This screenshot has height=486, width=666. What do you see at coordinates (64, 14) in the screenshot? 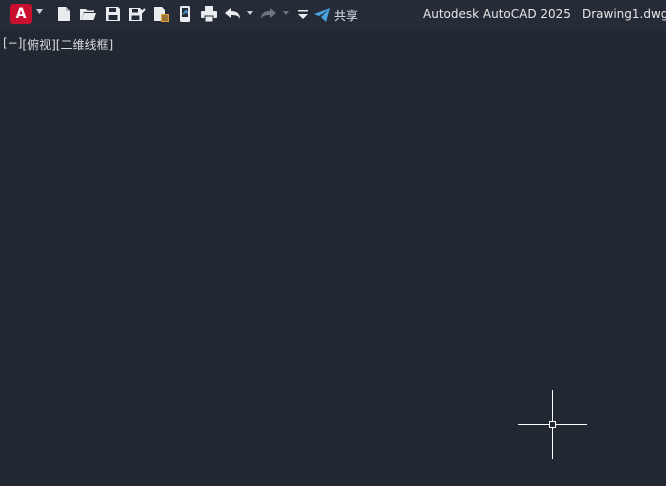
I see `new-icon` at bounding box center [64, 14].